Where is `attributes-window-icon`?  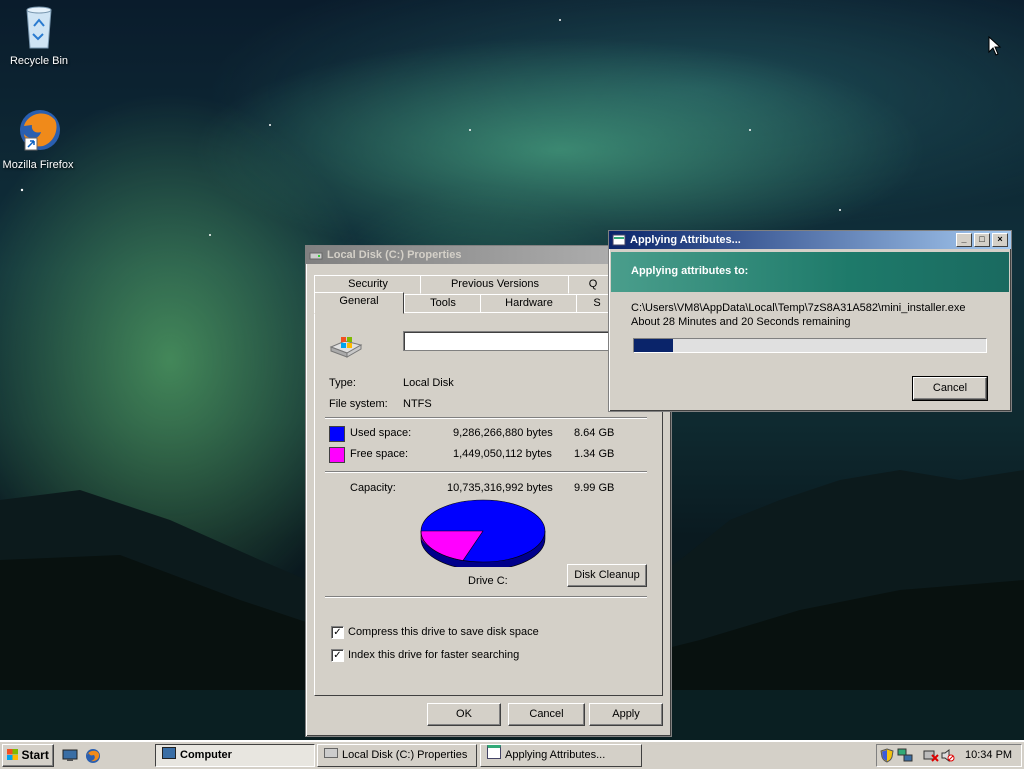 attributes-window-icon is located at coordinates (619, 240).